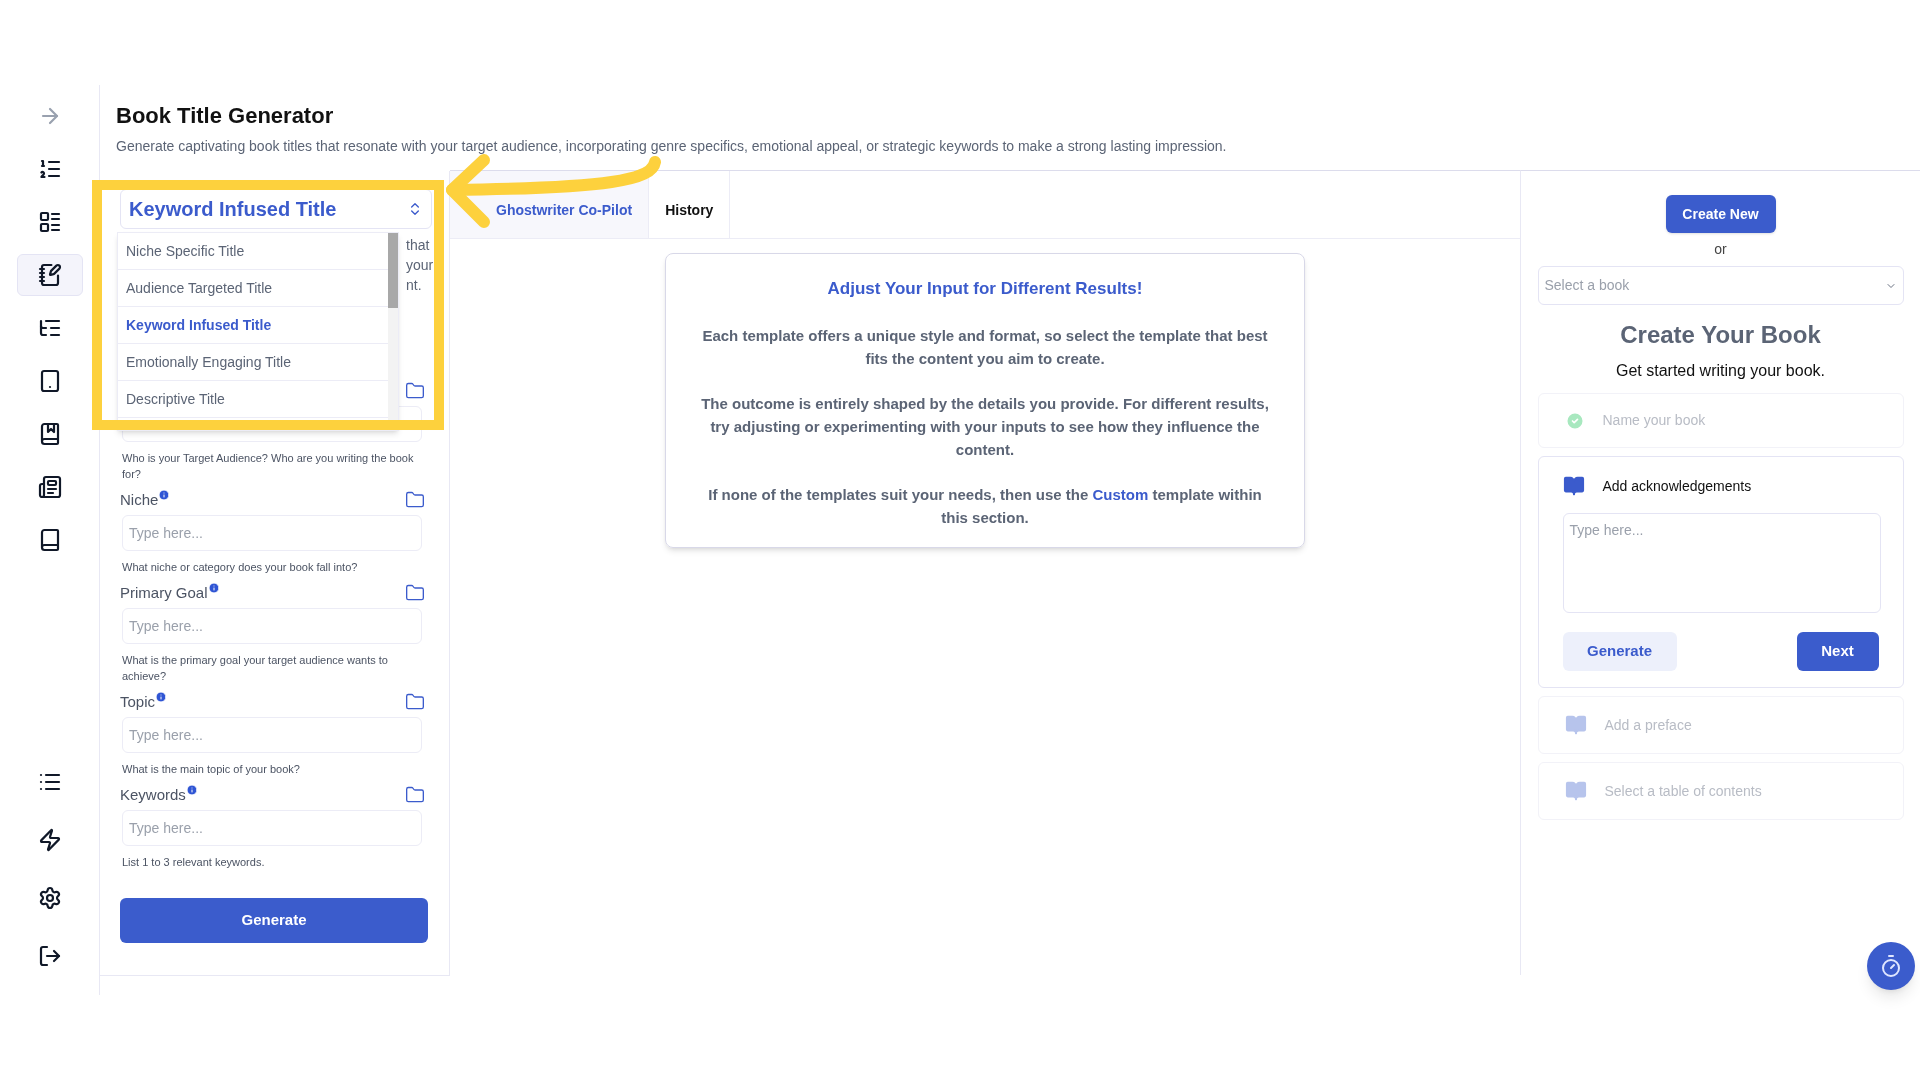 This screenshot has height=1080, width=1920. I want to click on field-hint: What is the primary goal your target audience wants to achieve?, so click(255, 668).